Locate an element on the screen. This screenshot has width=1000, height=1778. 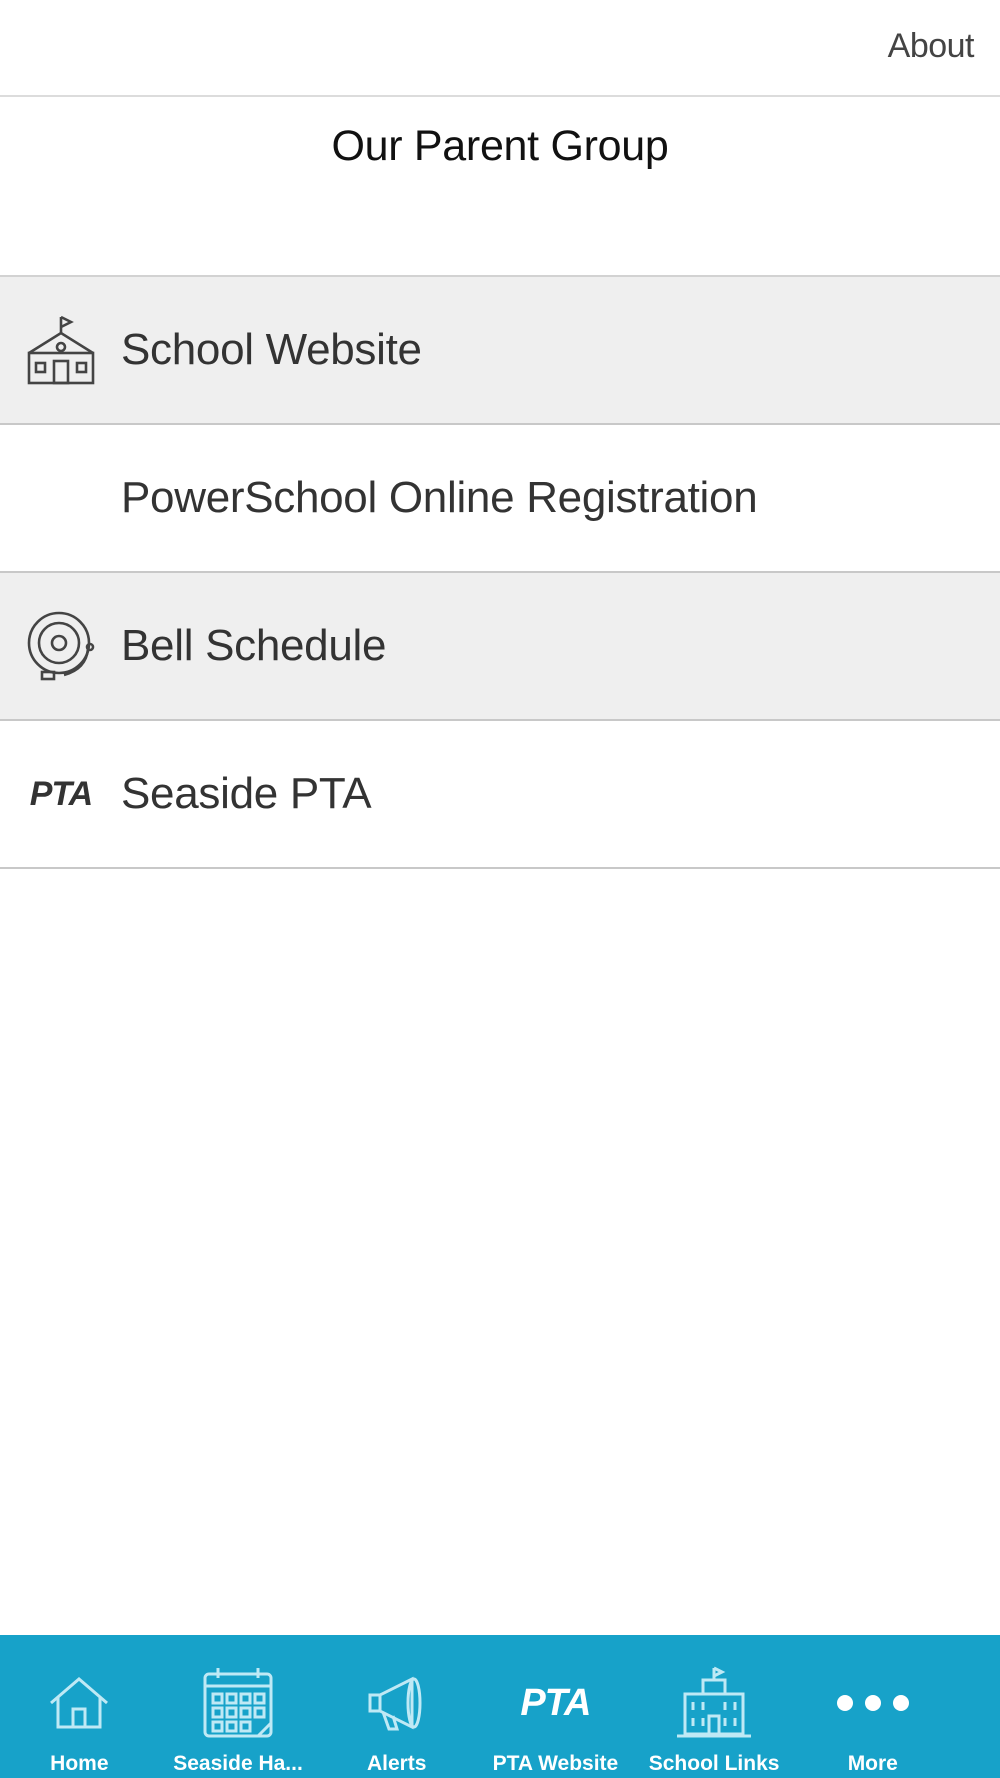
tab-label: Home is located at coordinates (79, 1763).